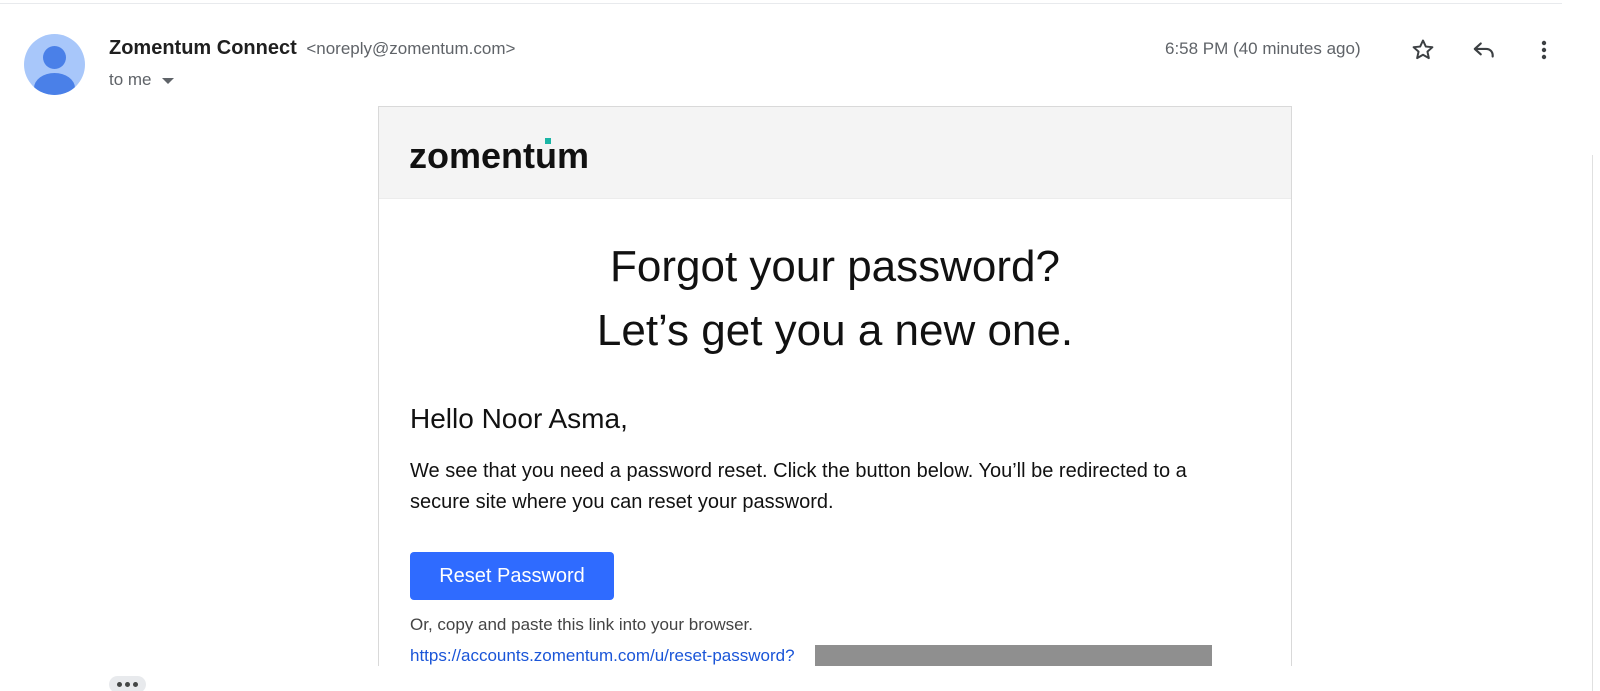 The width and height of the screenshot is (1600, 691). Describe the element at coordinates (130, 79) in the screenshot. I see `recipient-label: to me` at that location.